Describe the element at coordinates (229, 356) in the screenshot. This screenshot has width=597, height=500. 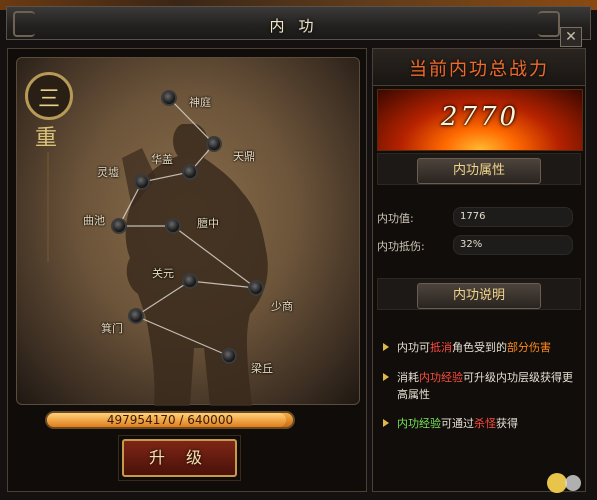
I see `acupoint-node-liangqiu` at that location.